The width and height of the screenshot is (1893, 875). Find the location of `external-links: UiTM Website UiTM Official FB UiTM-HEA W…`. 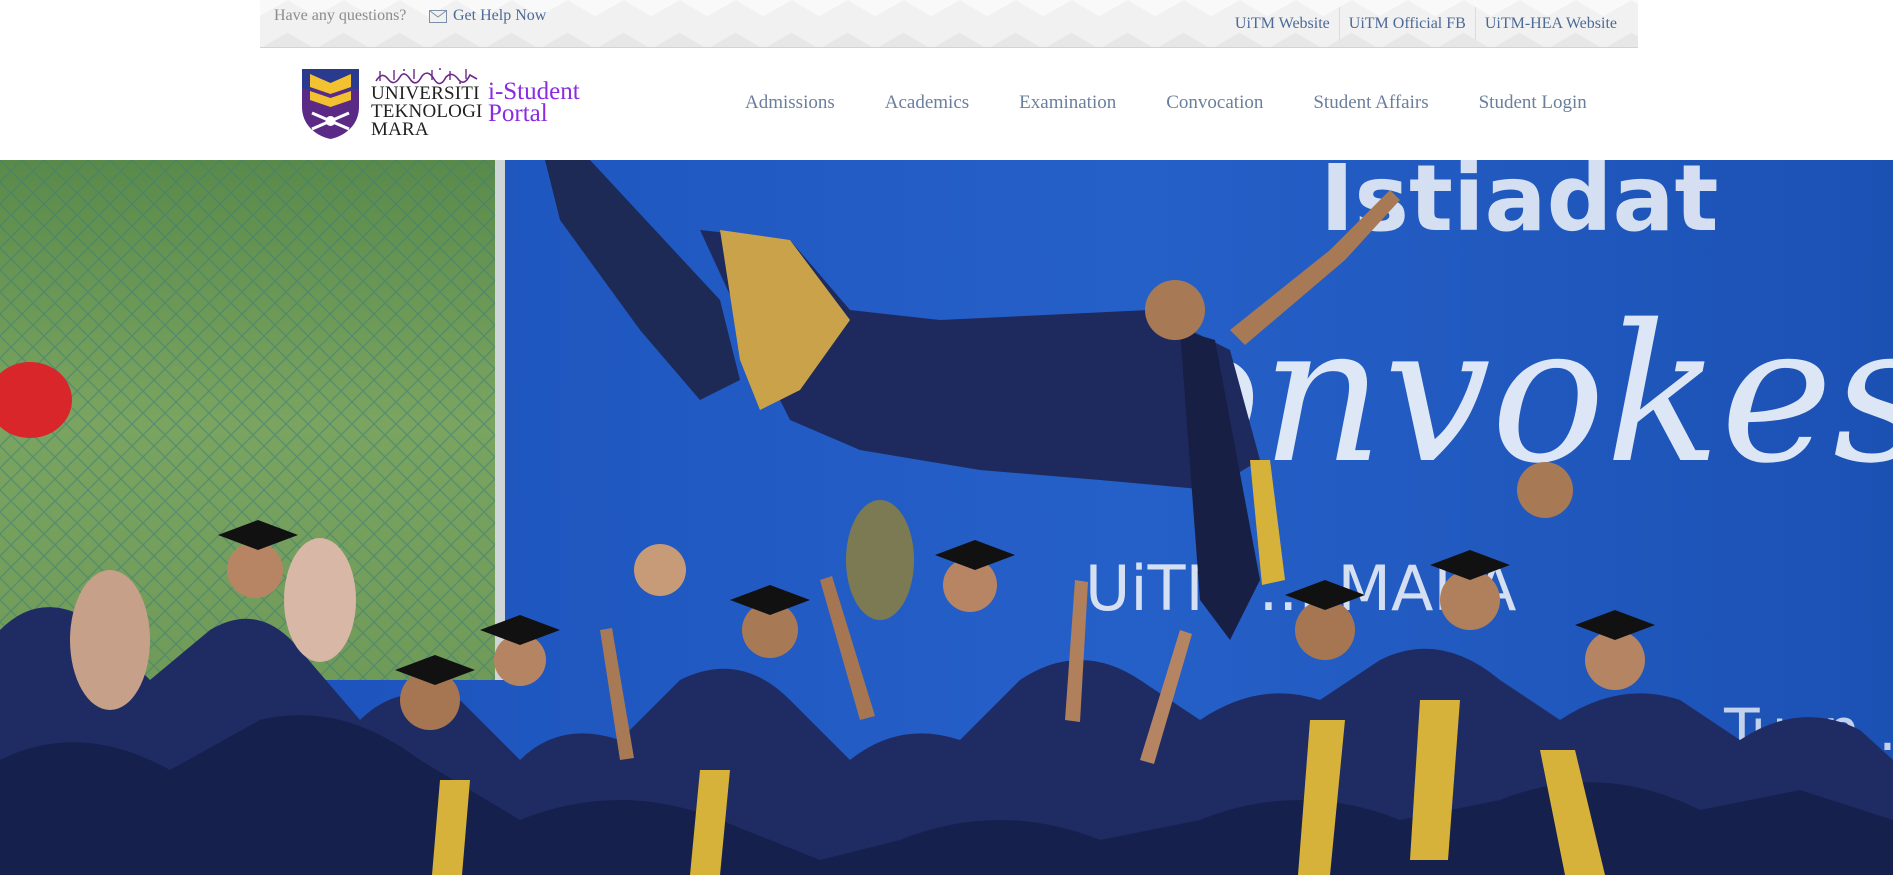

external-links: UiTM Website UiTM Official FB UiTM-HEA W… is located at coordinates (1426, 23).